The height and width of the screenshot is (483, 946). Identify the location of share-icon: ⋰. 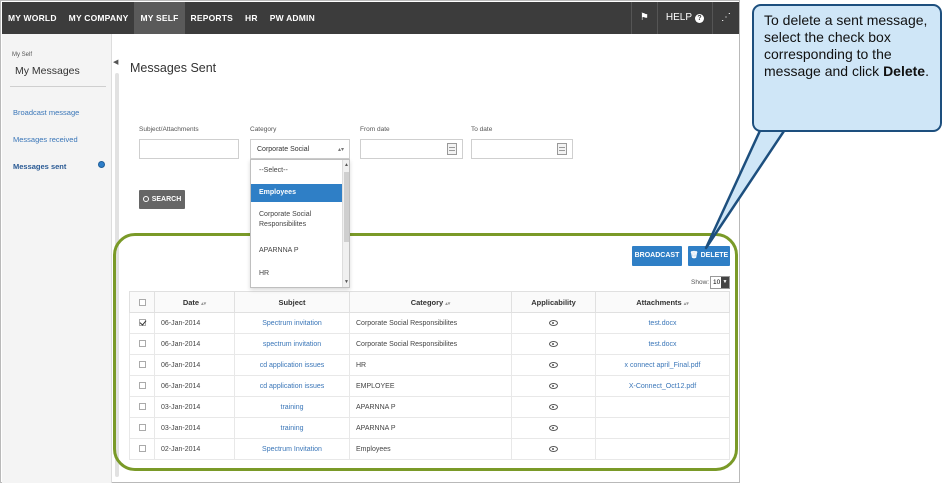
(725, 18).